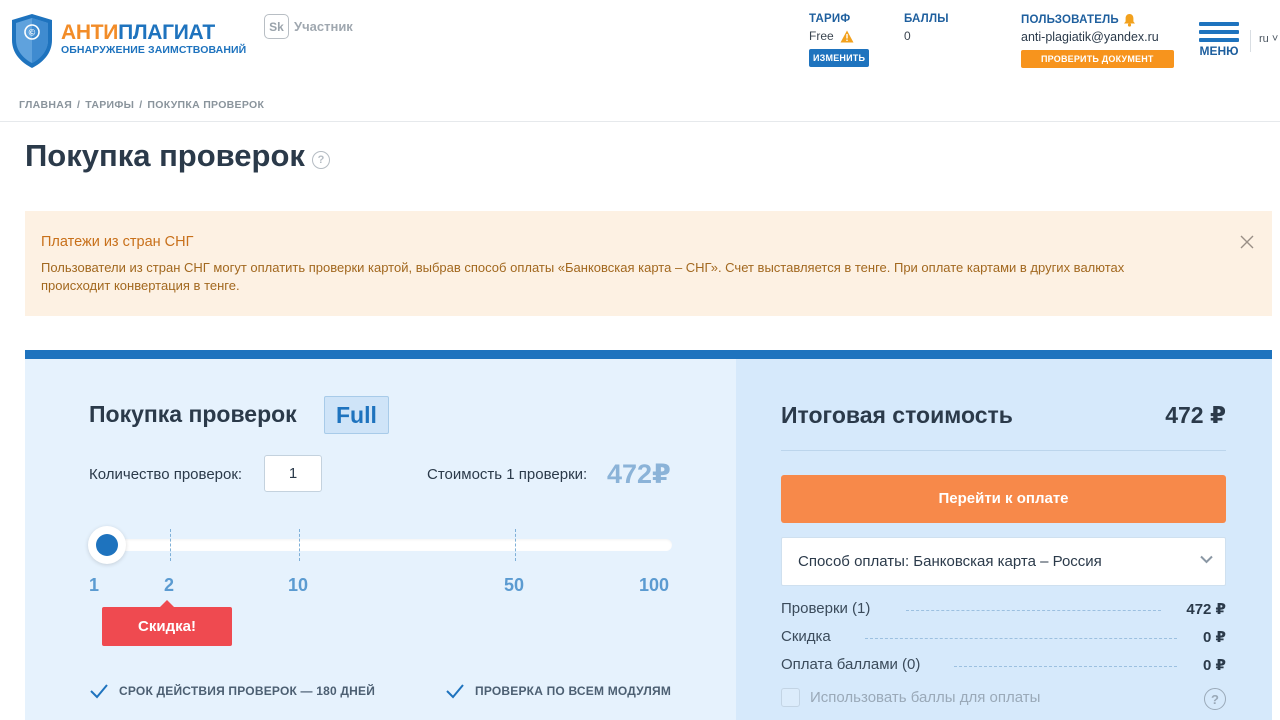 Image resolution: width=1280 pixels, height=720 pixels. Describe the element at coordinates (293, 473) in the screenshot. I see `quantity-input: 1` at that location.